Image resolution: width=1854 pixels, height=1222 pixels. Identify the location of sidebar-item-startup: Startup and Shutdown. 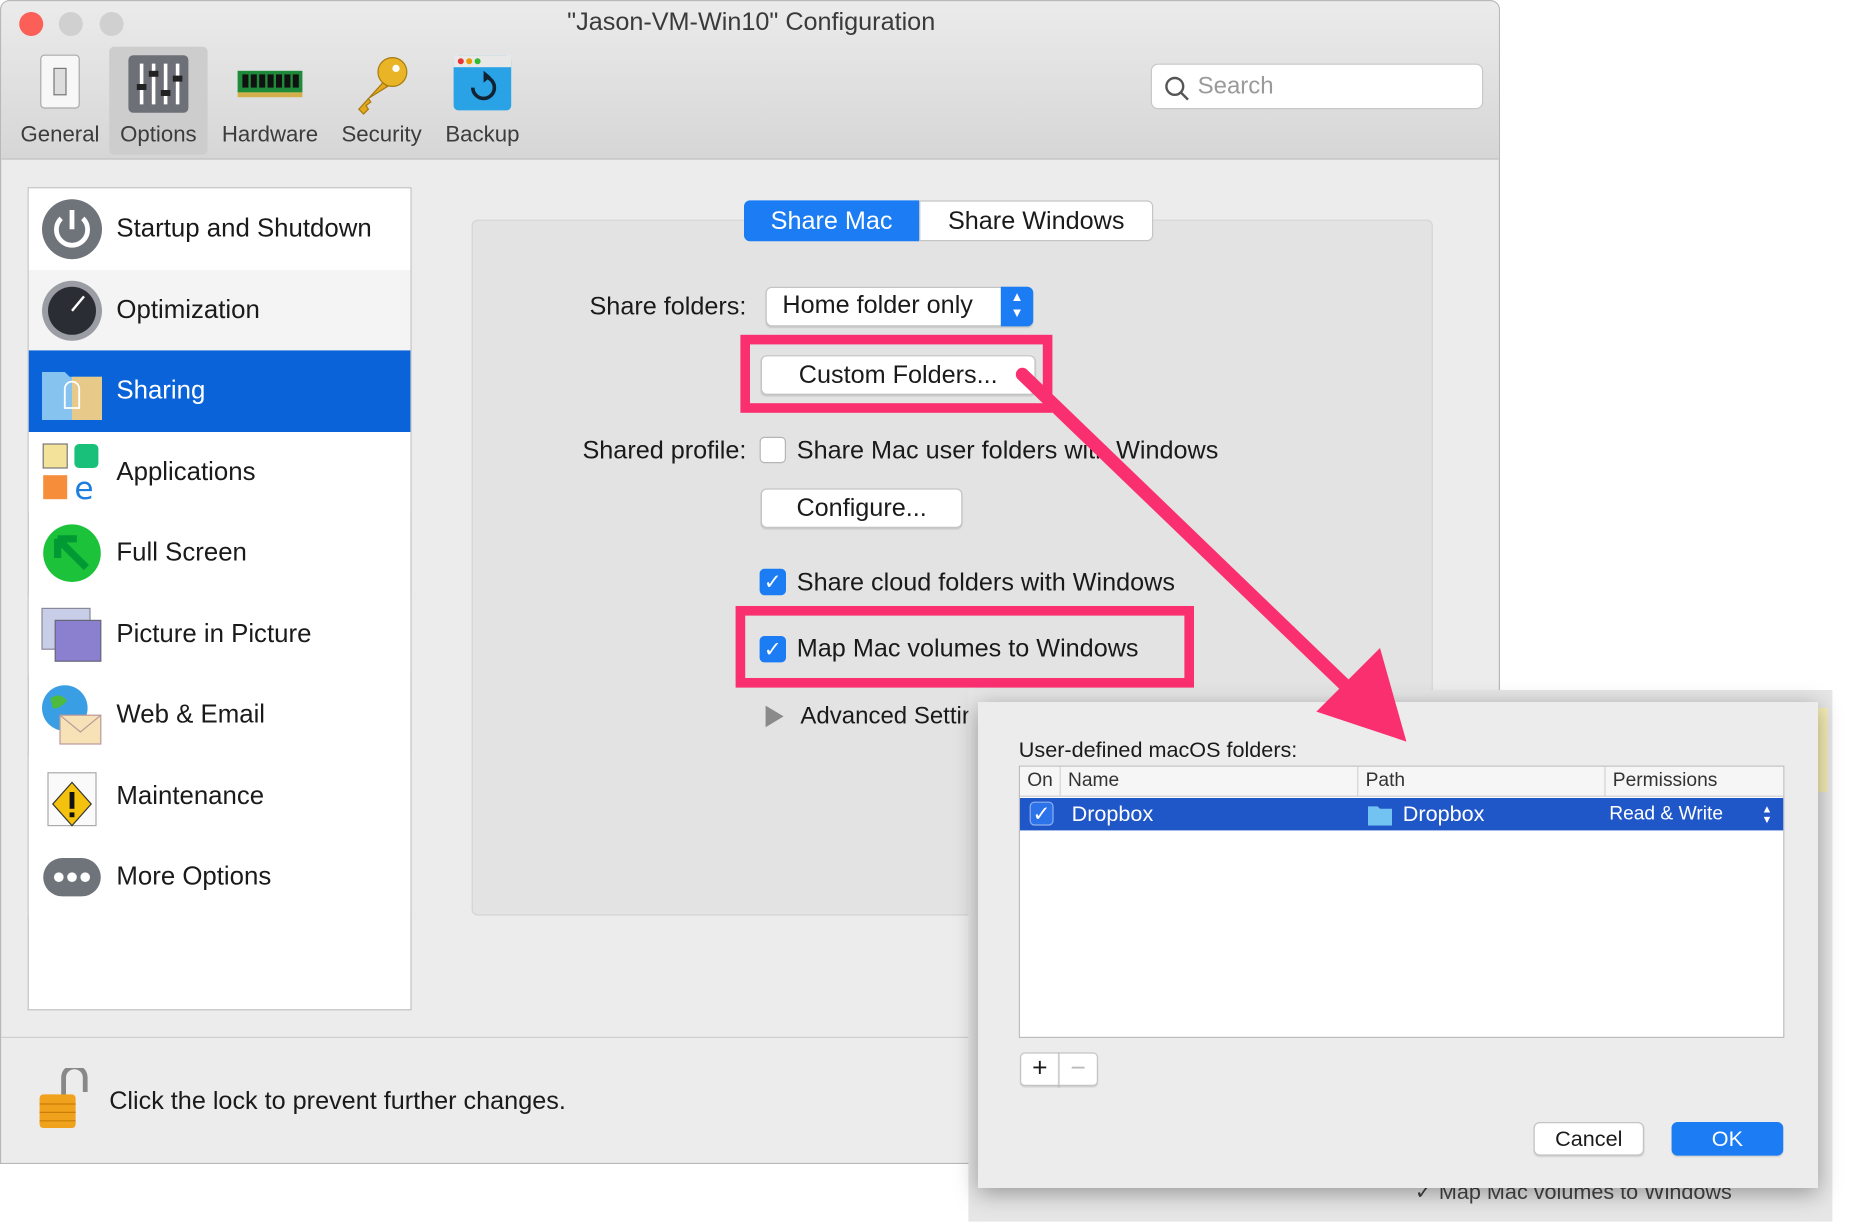
(219, 229).